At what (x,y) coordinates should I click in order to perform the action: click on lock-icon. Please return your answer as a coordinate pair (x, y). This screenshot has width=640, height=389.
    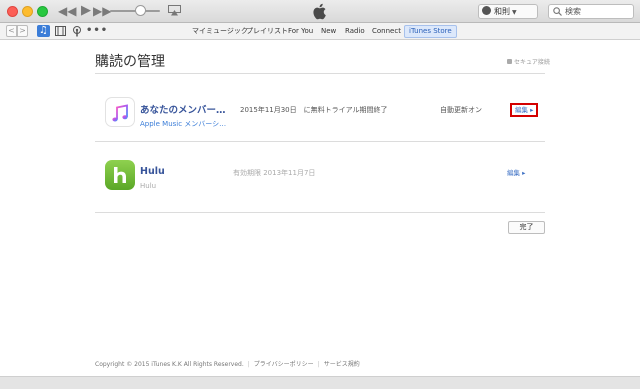
    Looking at the image, I should click on (509, 61).